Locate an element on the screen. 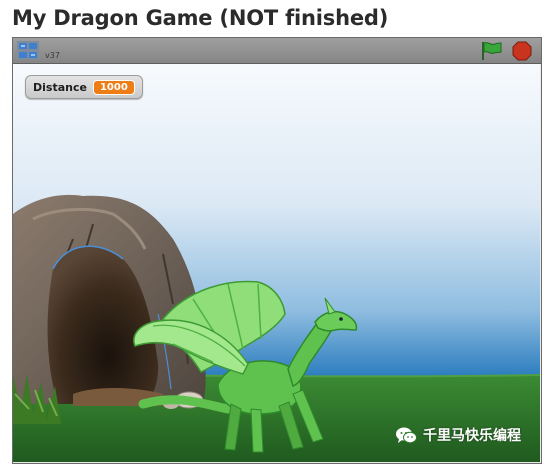  variable-monitor: Distance 1000 is located at coordinates (84, 87).